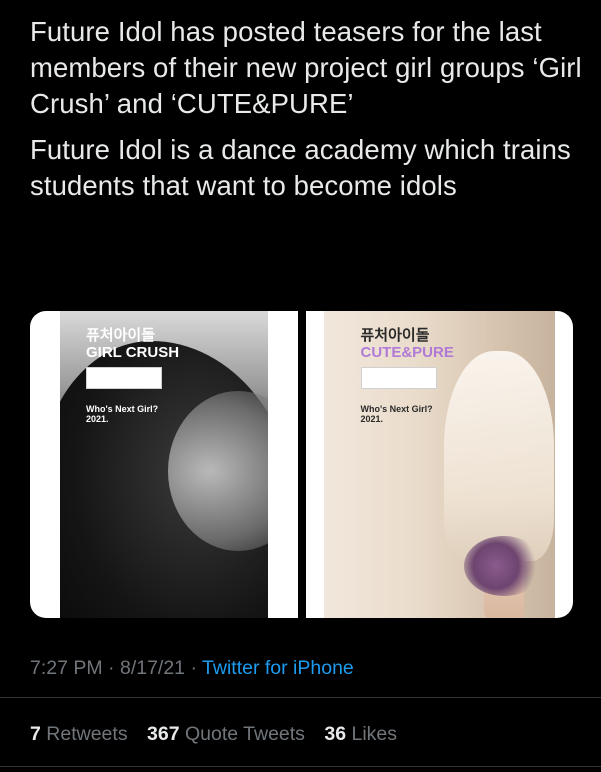 Image resolution: width=601 pixels, height=772 pixels. I want to click on poster-group-name: GIRL CRUSH, so click(133, 352).